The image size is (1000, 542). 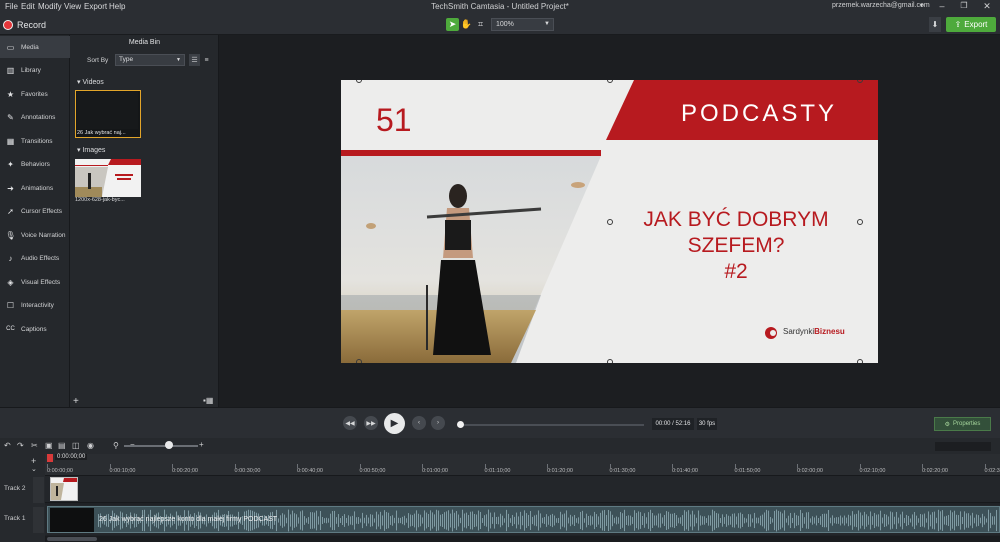 What do you see at coordinates (208, 400) in the screenshot?
I see `bin-grid-icon: ▪▦` at bounding box center [208, 400].